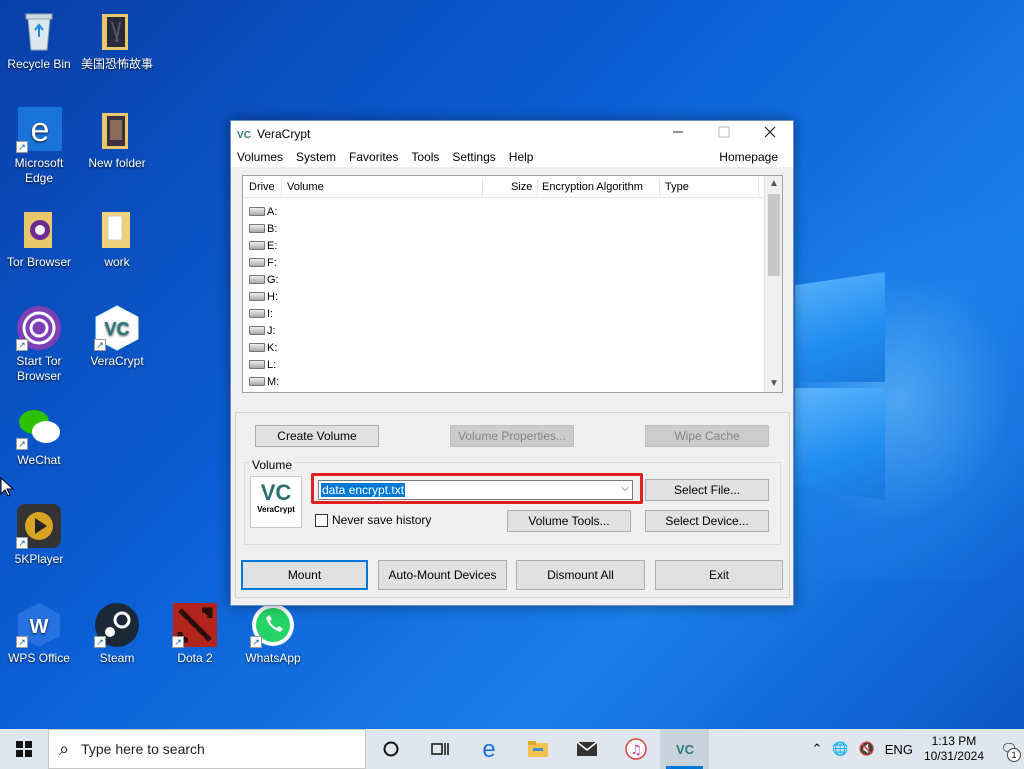 The image size is (1024, 769). What do you see at coordinates (321, 520) in the screenshot?
I see `checkbox-box` at bounding box center [321, 520].